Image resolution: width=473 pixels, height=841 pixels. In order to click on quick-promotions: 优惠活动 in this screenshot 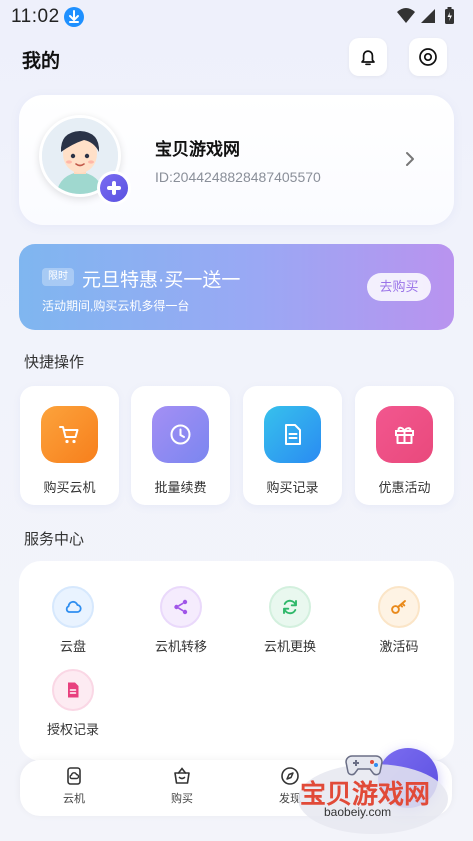, I will do `click(404, 445)`.